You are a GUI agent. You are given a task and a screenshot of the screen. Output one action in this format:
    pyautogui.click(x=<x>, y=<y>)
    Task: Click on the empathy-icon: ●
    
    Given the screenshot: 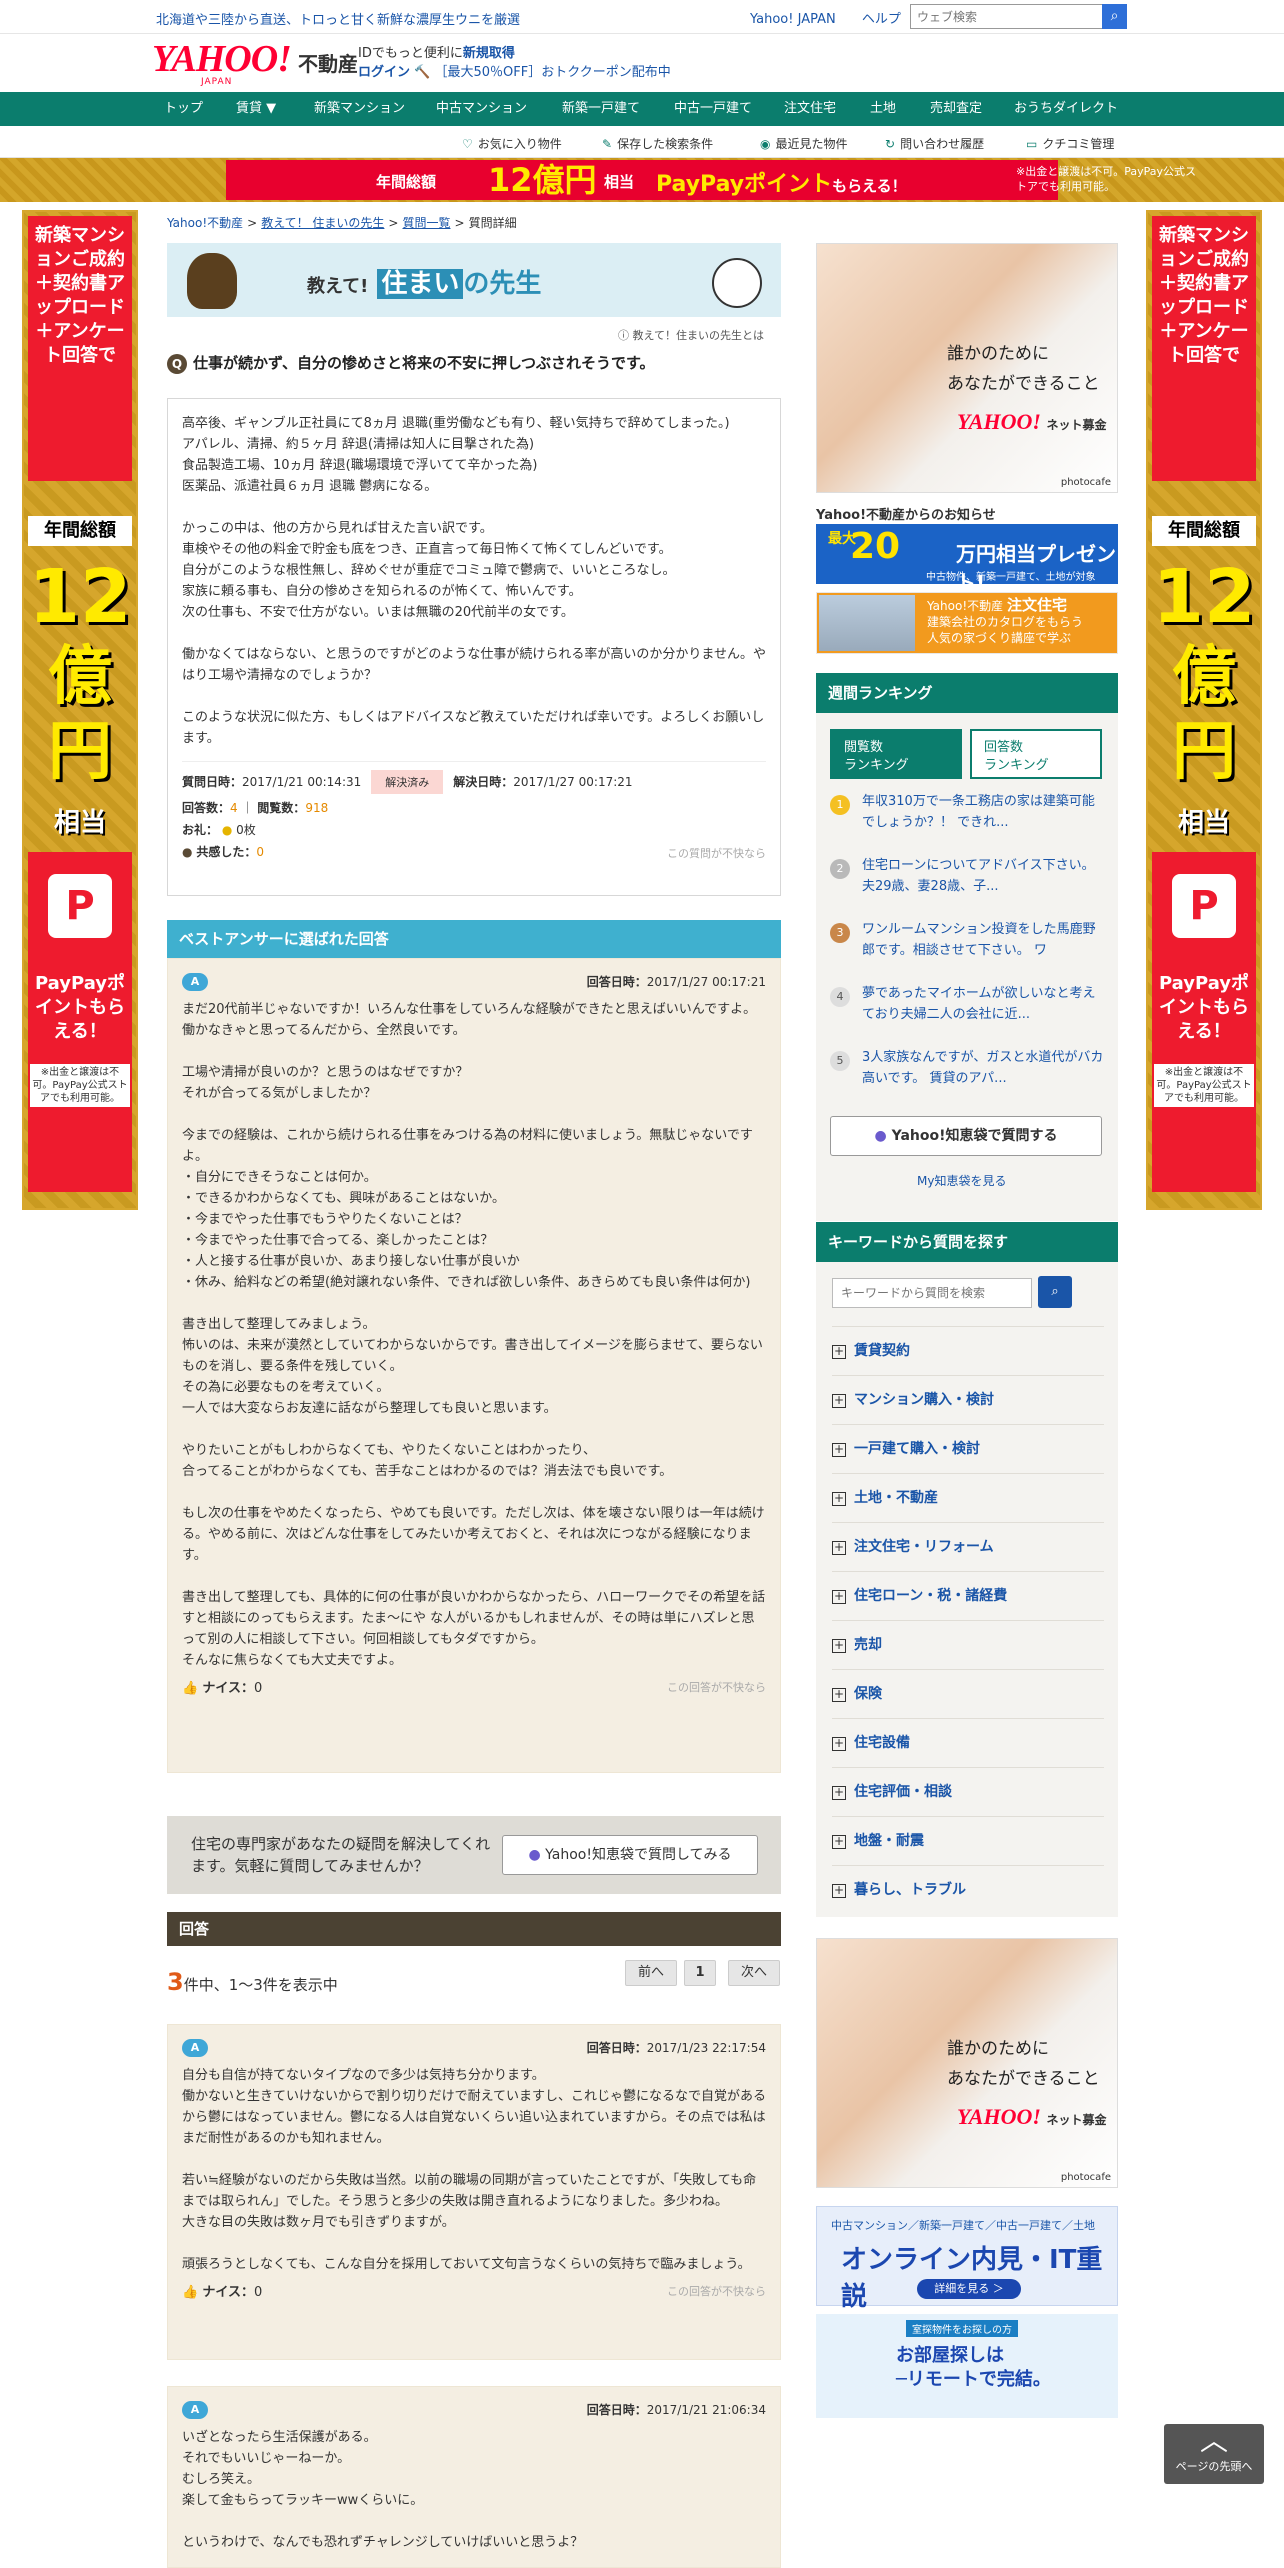 What is the action you would take?
    pyautogui.click(x=187, y=852)
    